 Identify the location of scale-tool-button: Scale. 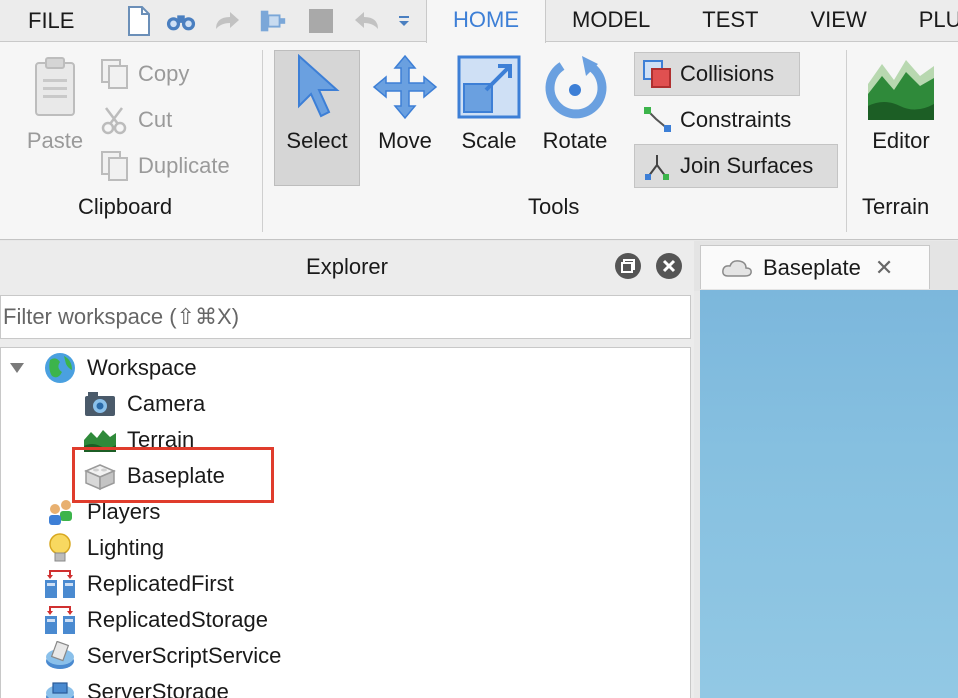
(489, 103).